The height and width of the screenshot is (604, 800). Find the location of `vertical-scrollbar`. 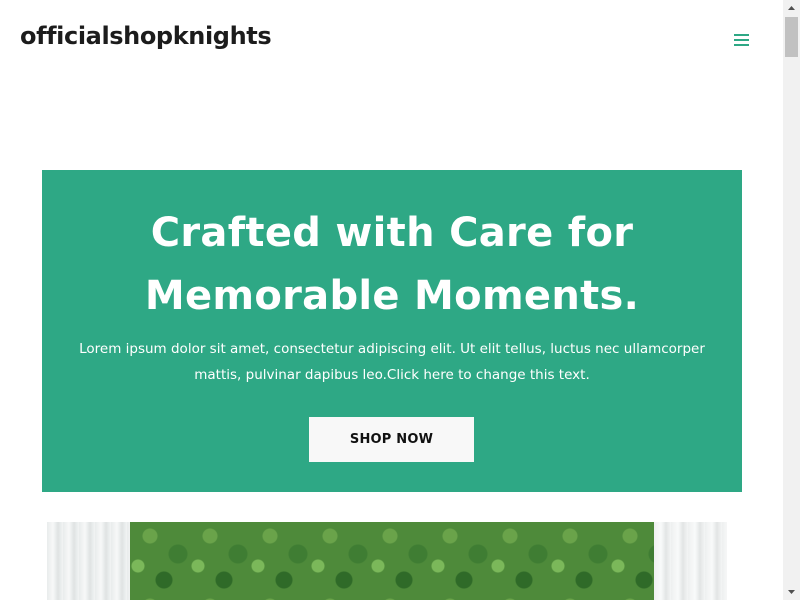

vertical-scrollbar is located at coordinates (791, 300).